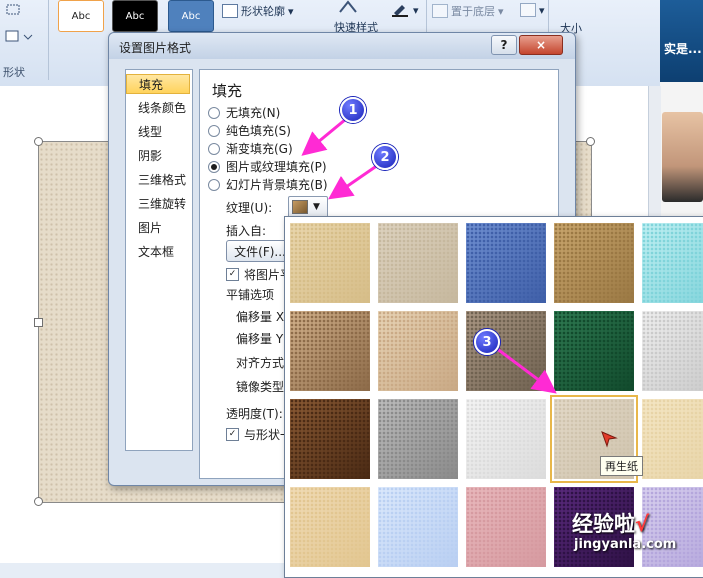 Image resolution: width=703 pixels, height=578 pixels. I want to click on watermark-url: jingyanla.com, so click(625, 544).